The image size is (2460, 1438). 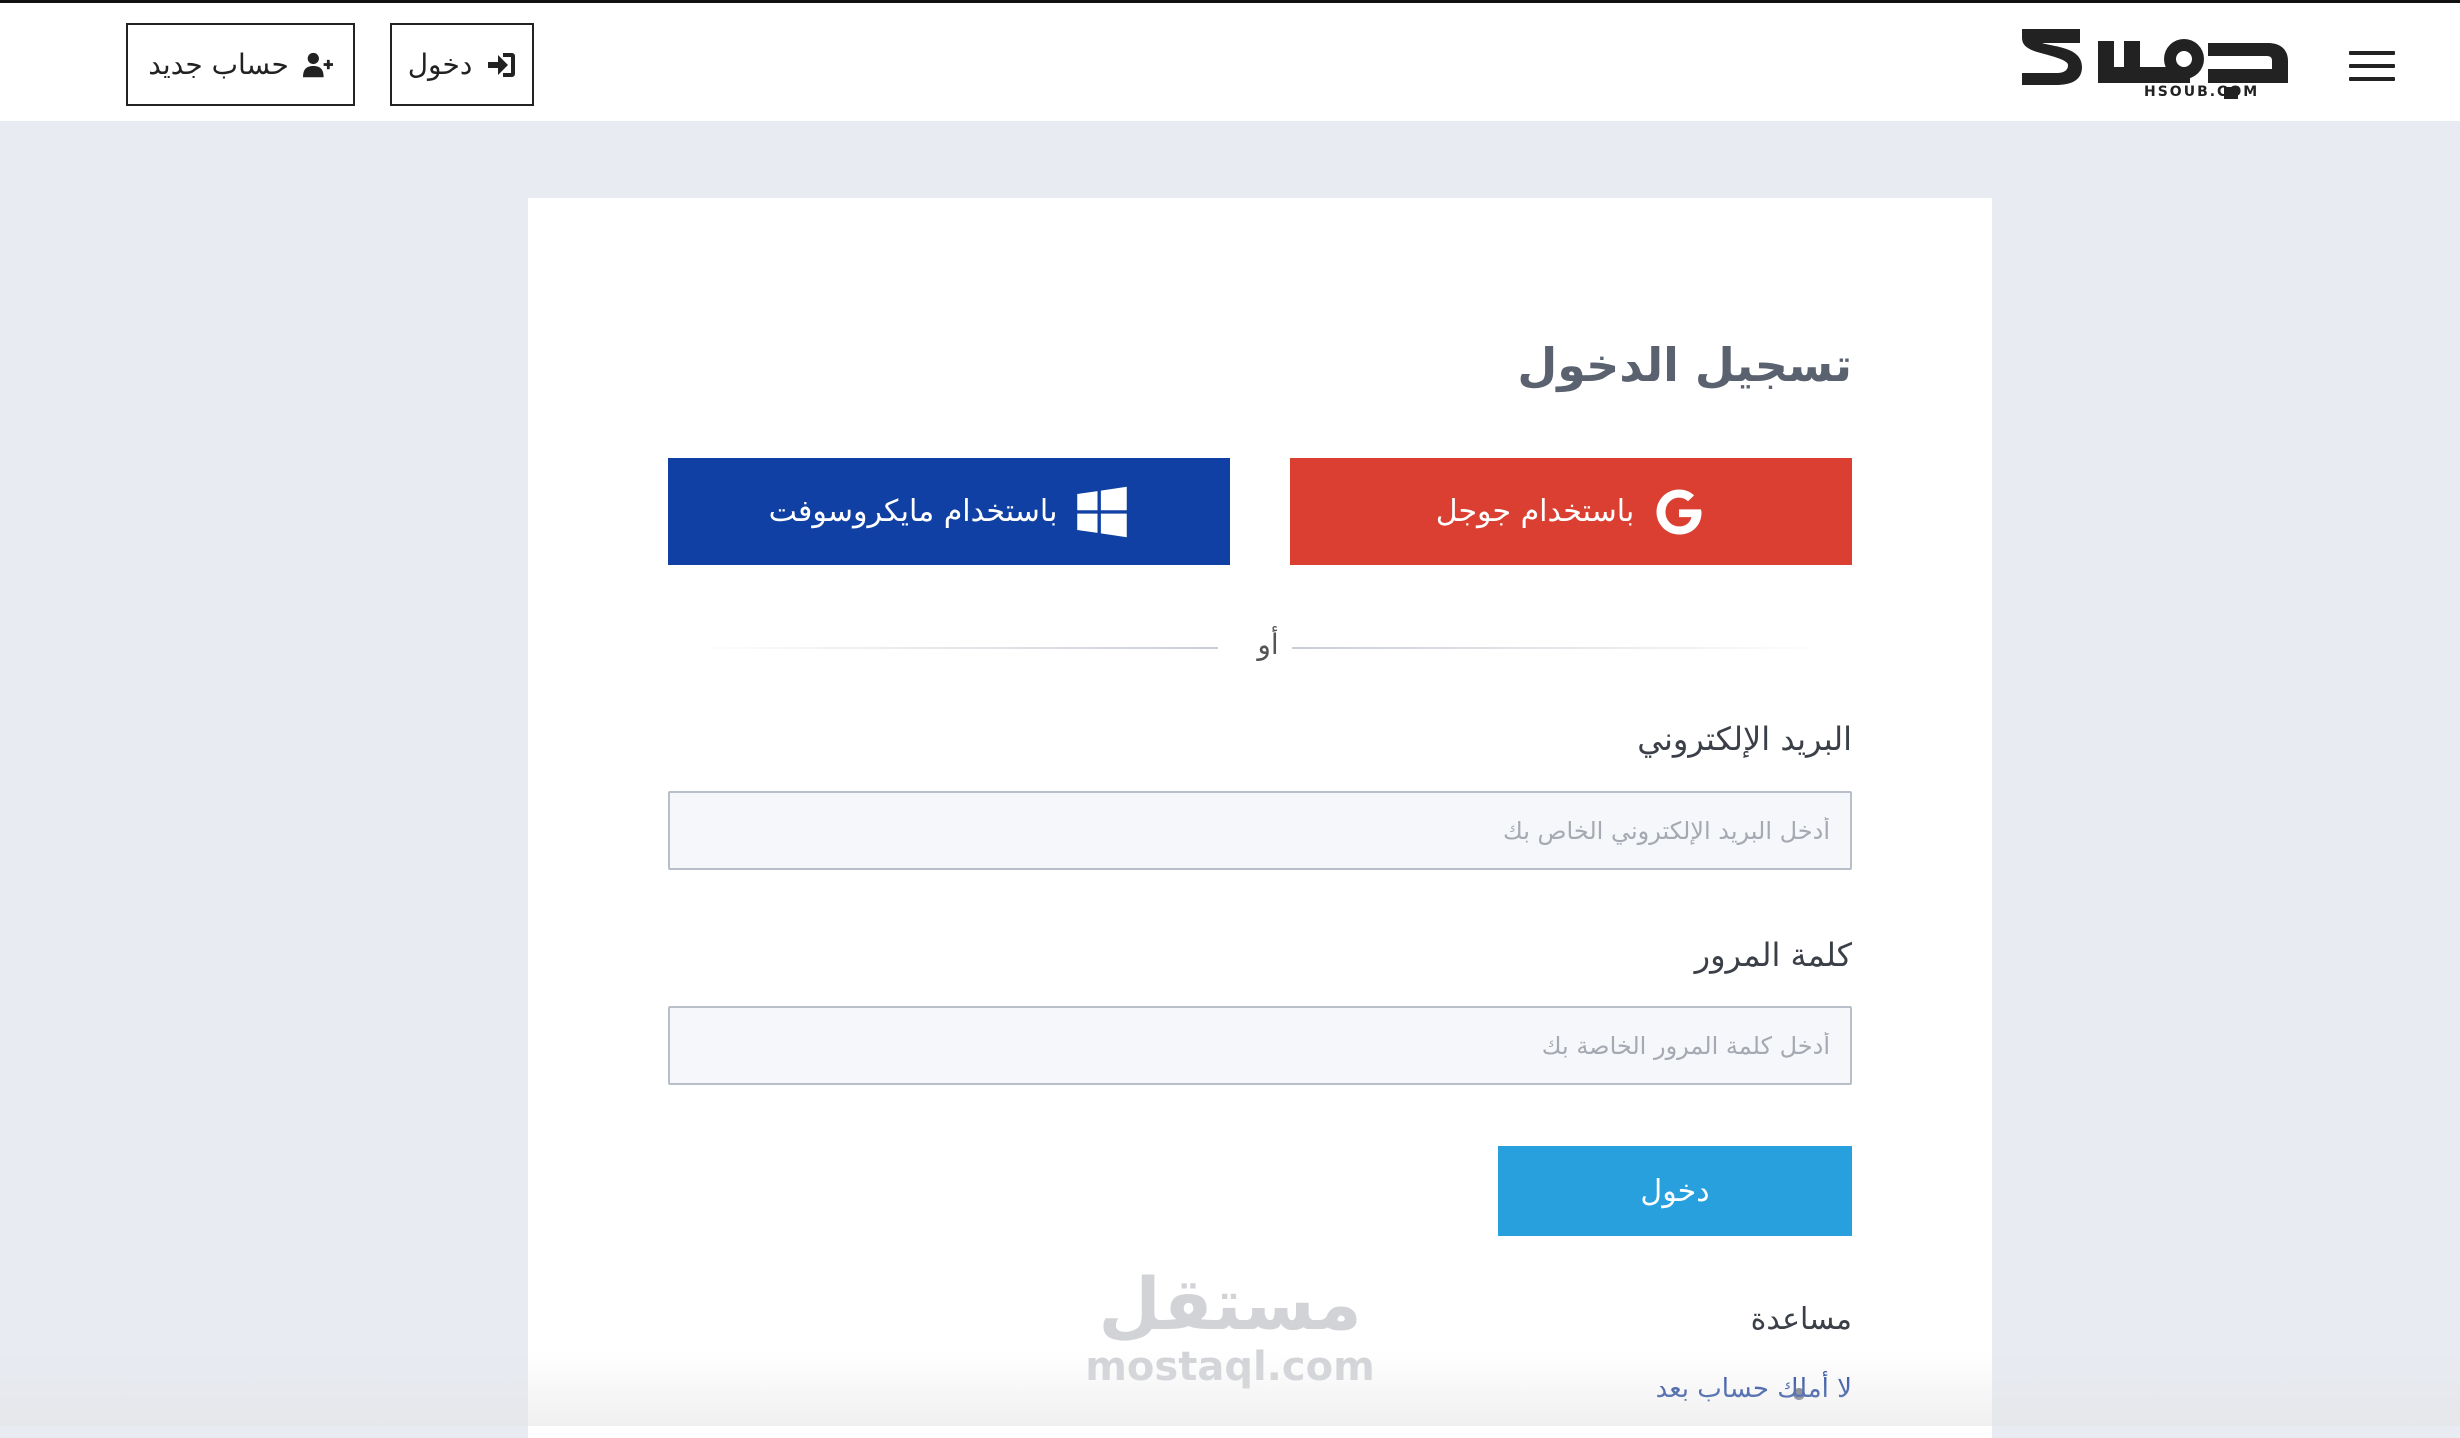 I want to click on password-label: كلمة المرور, so click(x=1773, y=955).